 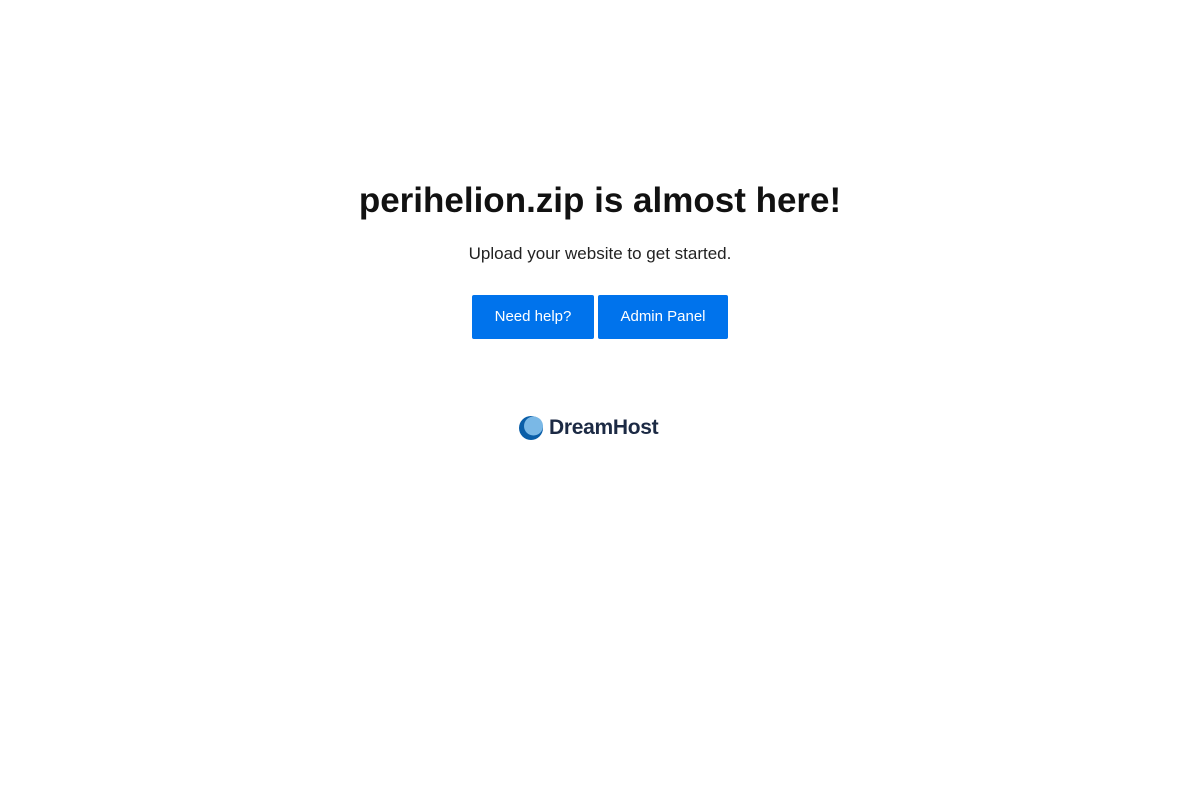 I want to click on page-title: perihelion.zip is almost here!, so click(x=600, y=200).